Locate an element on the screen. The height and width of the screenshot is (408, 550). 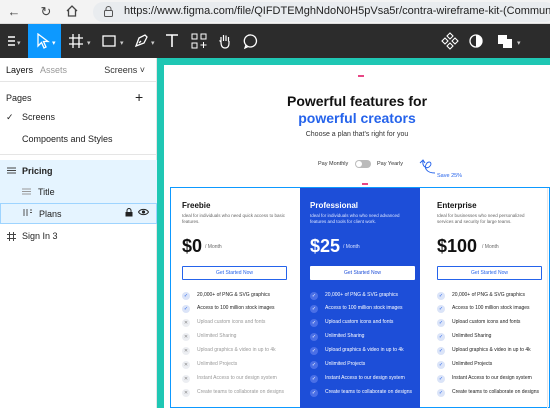
lock-layer-icon is located at coordinates (129, 213).